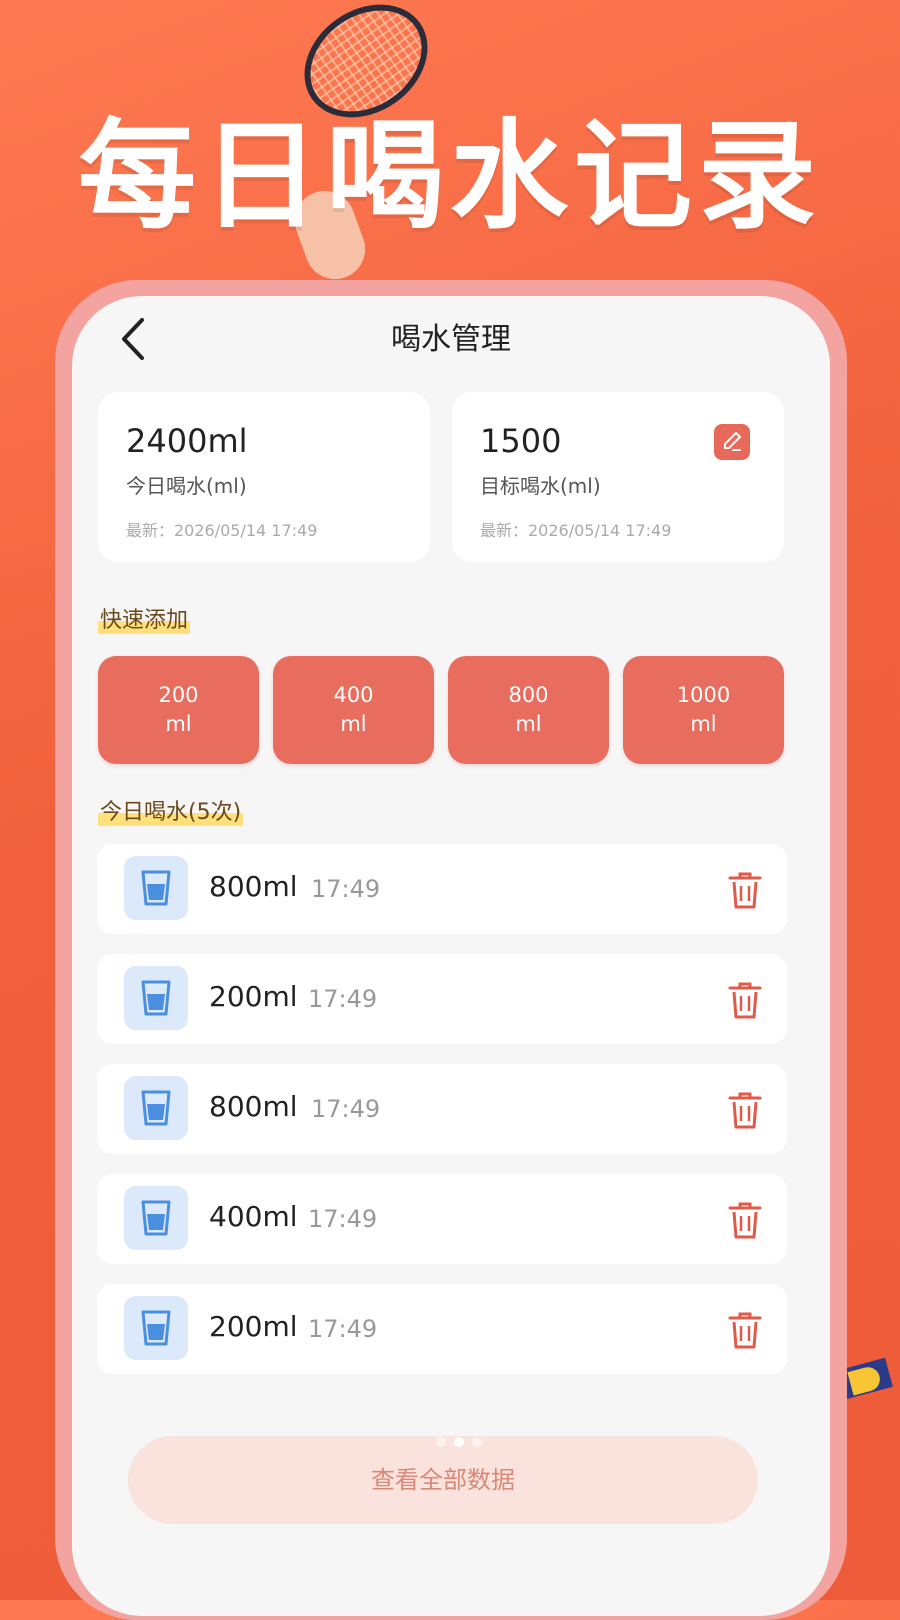 Image resolution: width=900 pixels, height=1620 pixels. Describe the element at coordinates (521, 441) in the screenshot. I see `target-intake-value: 1500` at that location.